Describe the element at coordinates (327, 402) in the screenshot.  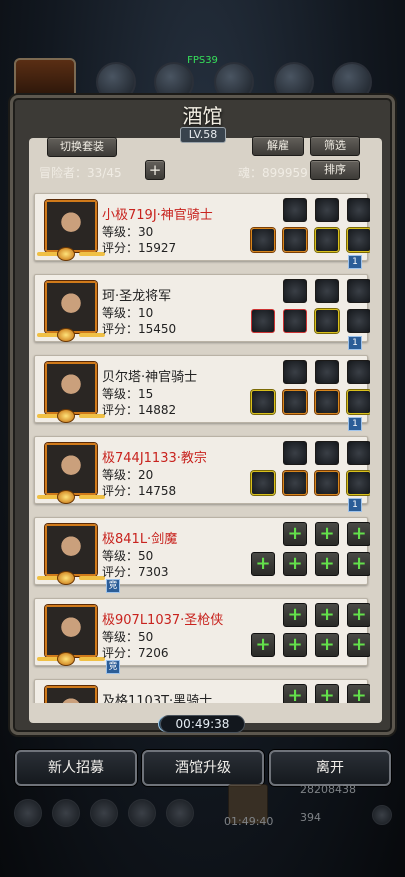
I see `belt-equip-icon` at that location.